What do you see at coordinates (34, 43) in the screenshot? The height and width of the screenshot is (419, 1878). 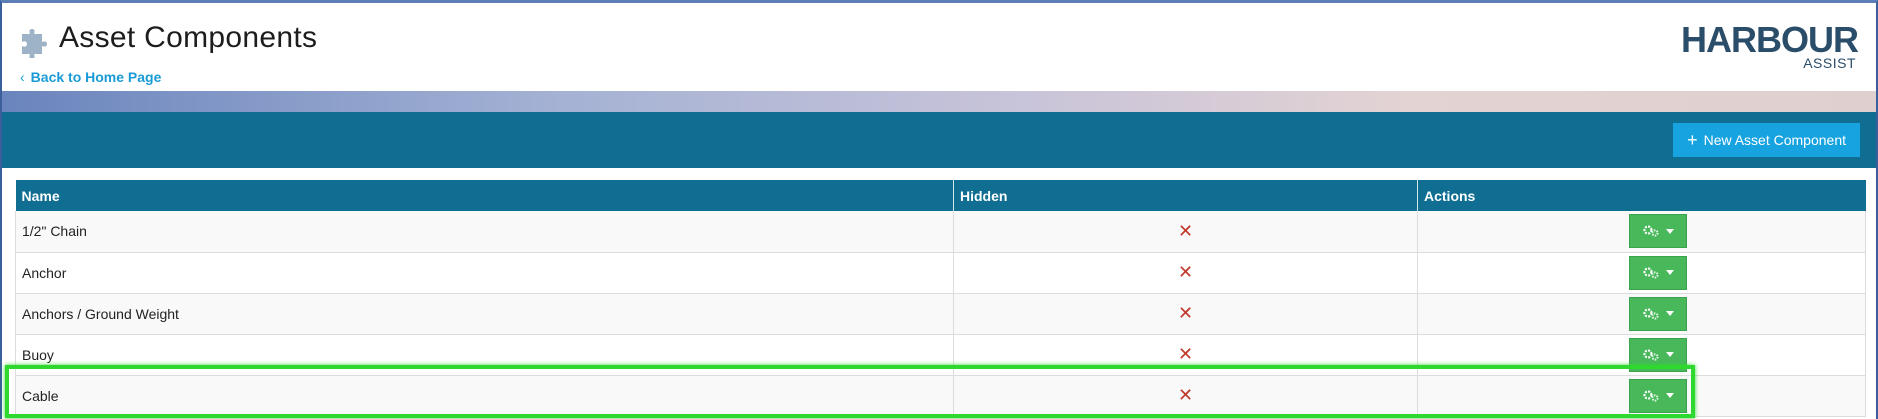 I see `puzzle-piece-icon` at bounding box center [34, 43].